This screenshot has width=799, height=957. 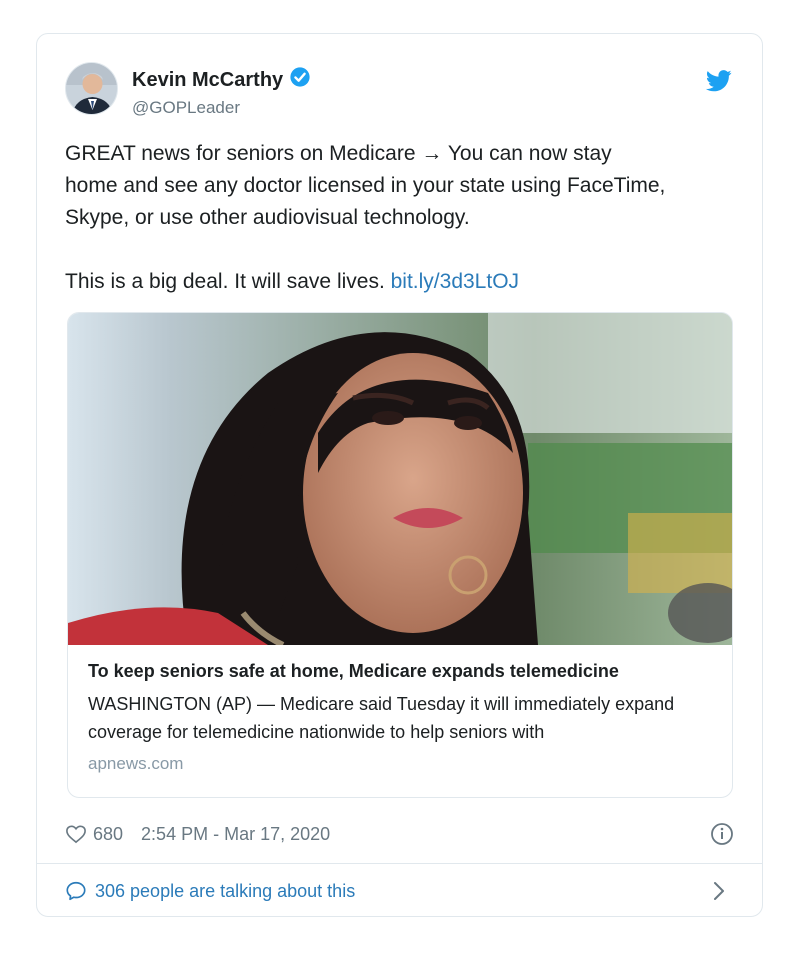 I want to click on author-names: Kevin McCarthy @GOPLeader, so click(x=221, y=92).